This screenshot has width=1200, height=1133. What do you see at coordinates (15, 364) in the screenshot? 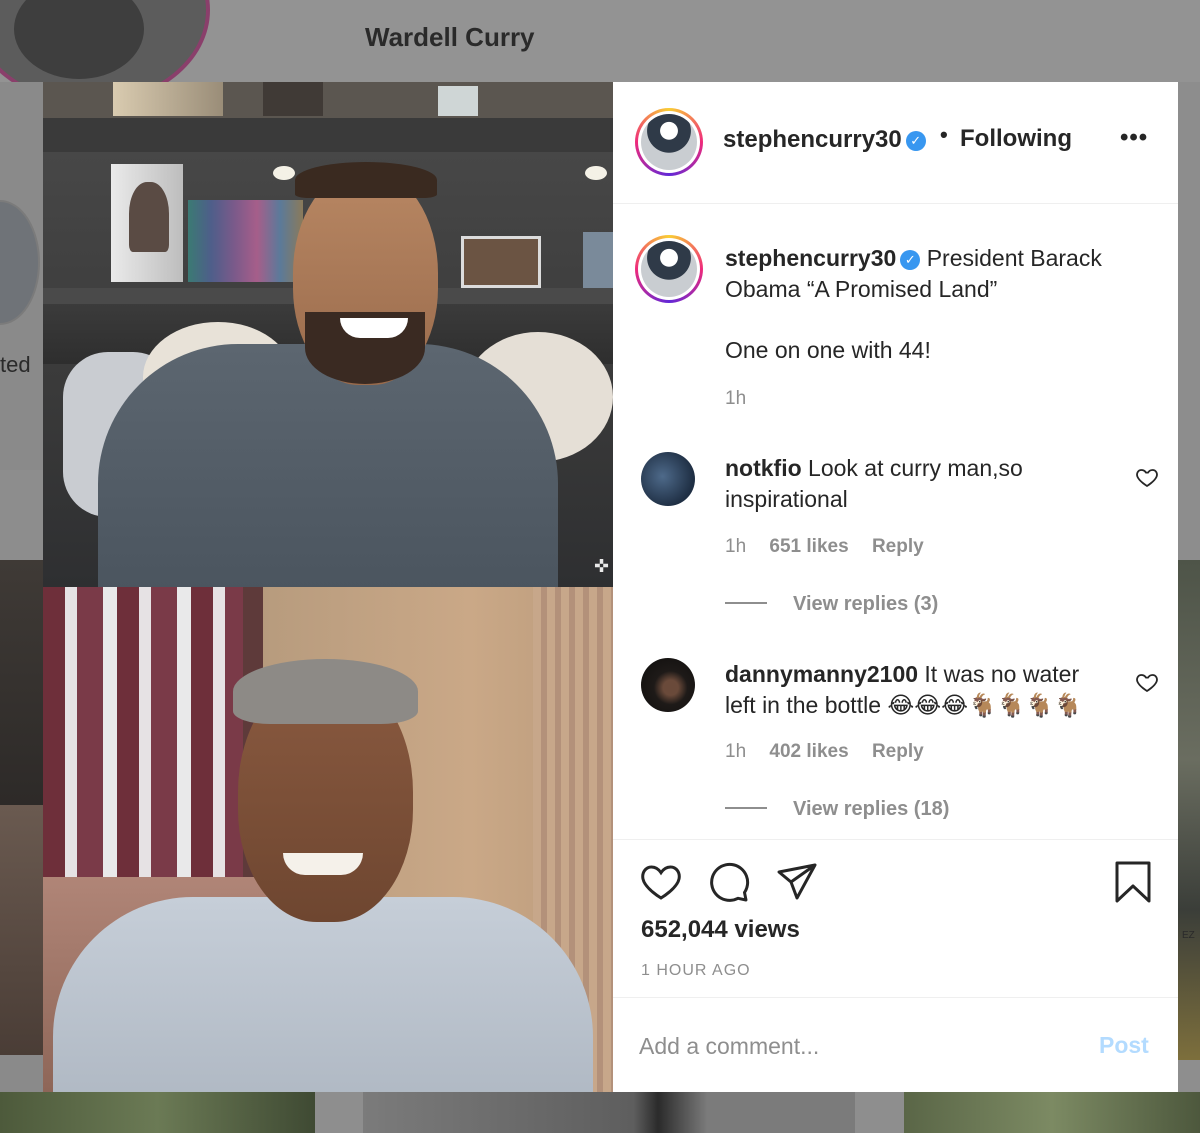
I see `background-partial-text: ted` at bounding box center [15, 364].